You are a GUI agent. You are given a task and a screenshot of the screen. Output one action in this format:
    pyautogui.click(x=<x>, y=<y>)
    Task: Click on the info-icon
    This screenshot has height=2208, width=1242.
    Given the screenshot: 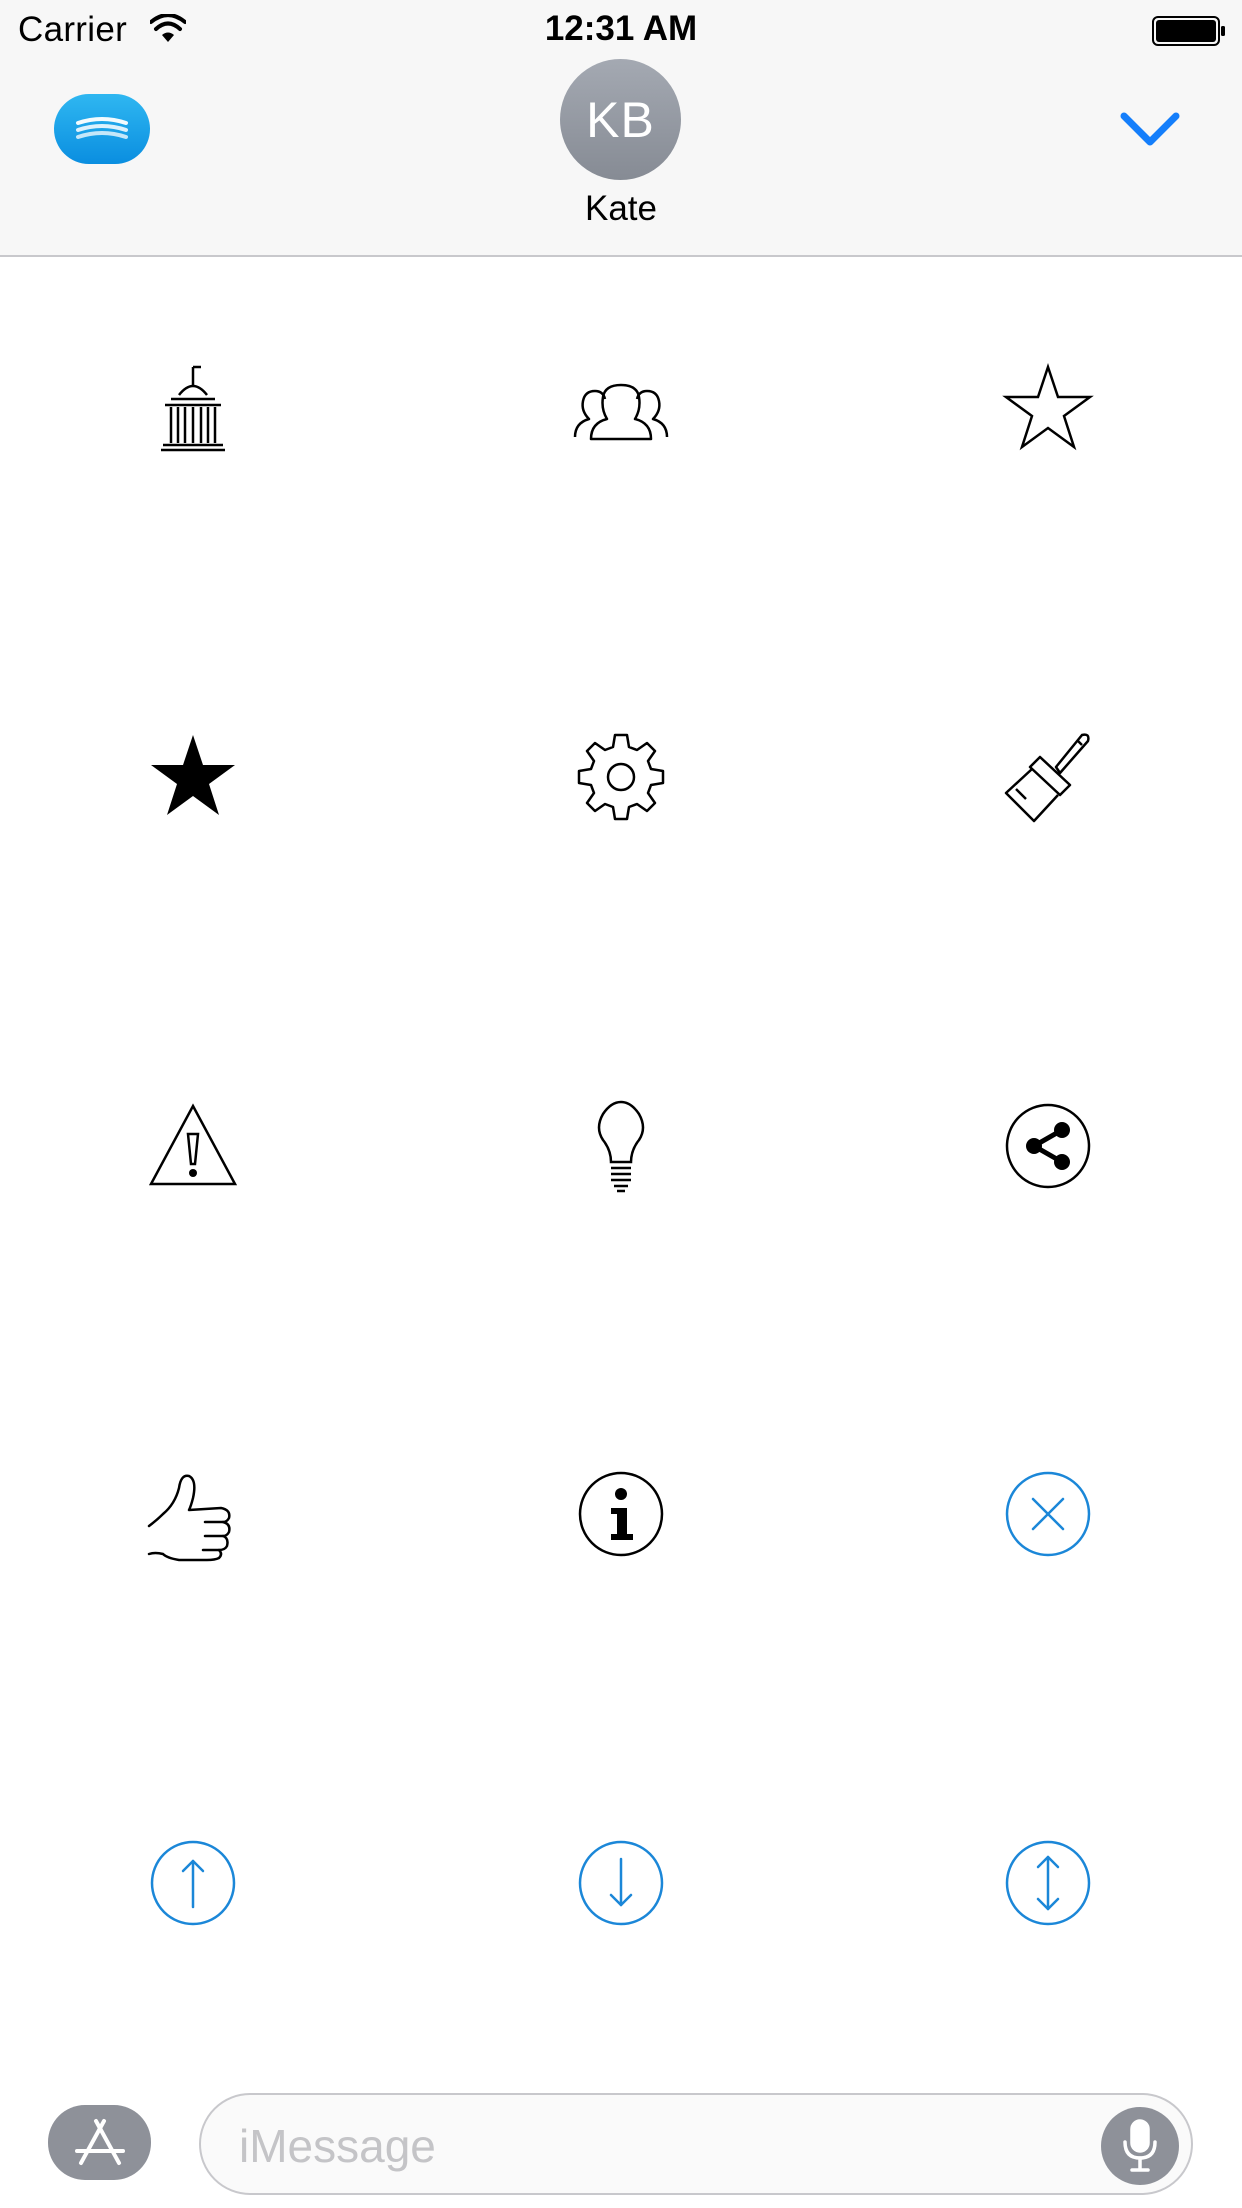 What is the action you would take?
    pyautogui.click(x=621, y=1514)
    